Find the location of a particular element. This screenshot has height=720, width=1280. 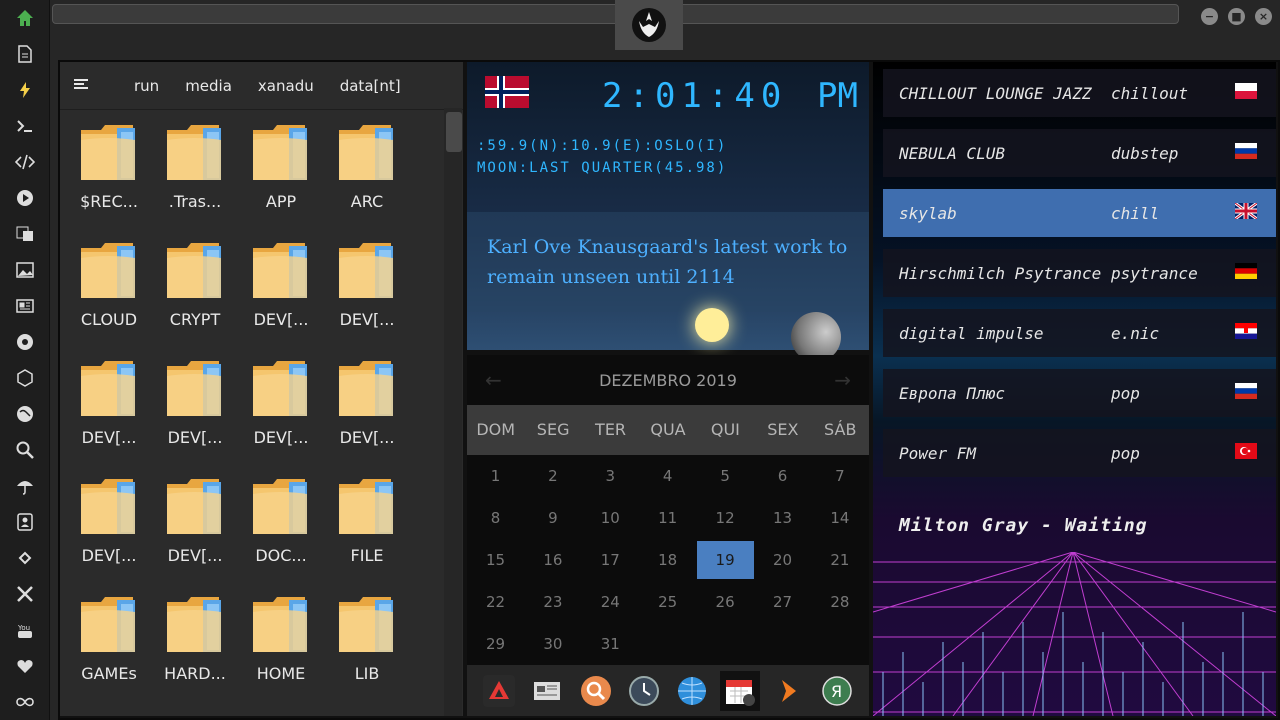

link-icon is located at coordinates (25, 558).